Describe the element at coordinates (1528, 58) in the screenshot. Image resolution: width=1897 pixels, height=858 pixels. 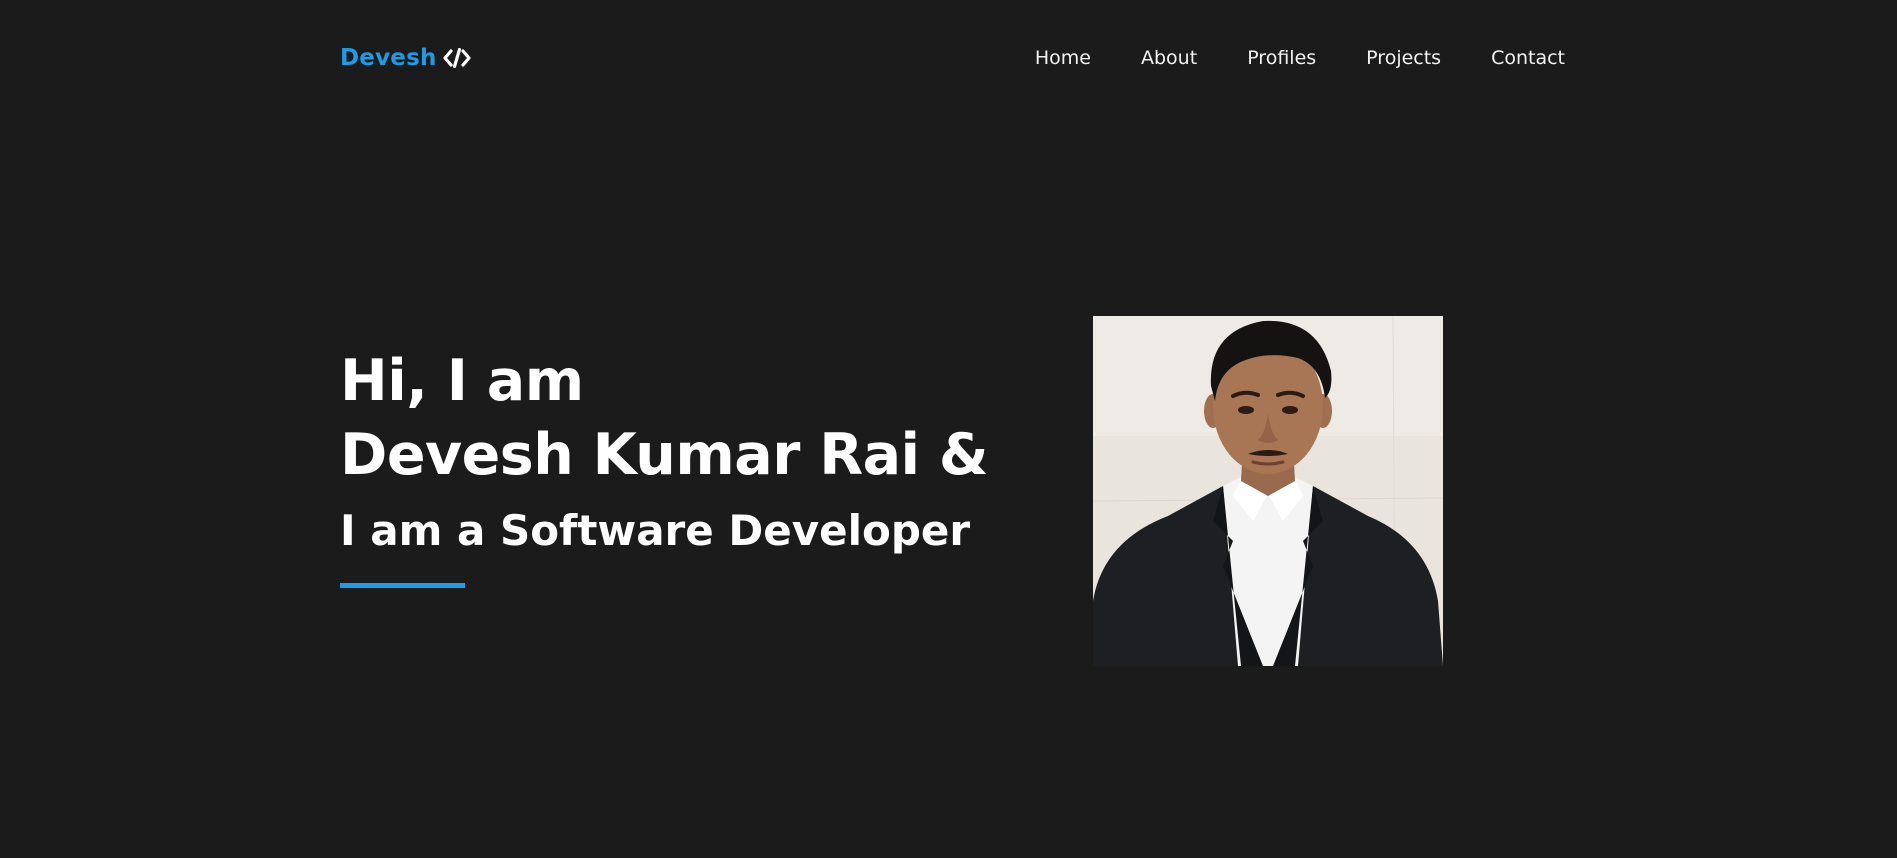
I see `nav-link-contact: Contact` at that location.